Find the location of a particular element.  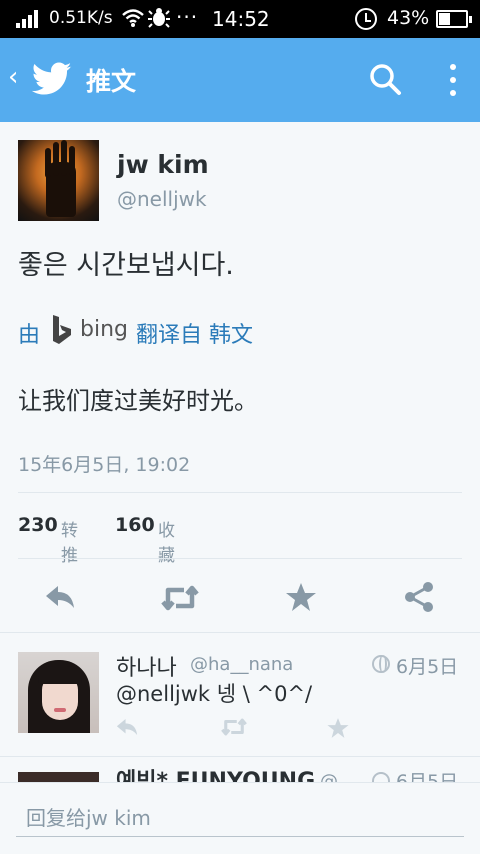

reply-author-name: 예빈* EUNYOUNG is located at coordinates (215, 775).